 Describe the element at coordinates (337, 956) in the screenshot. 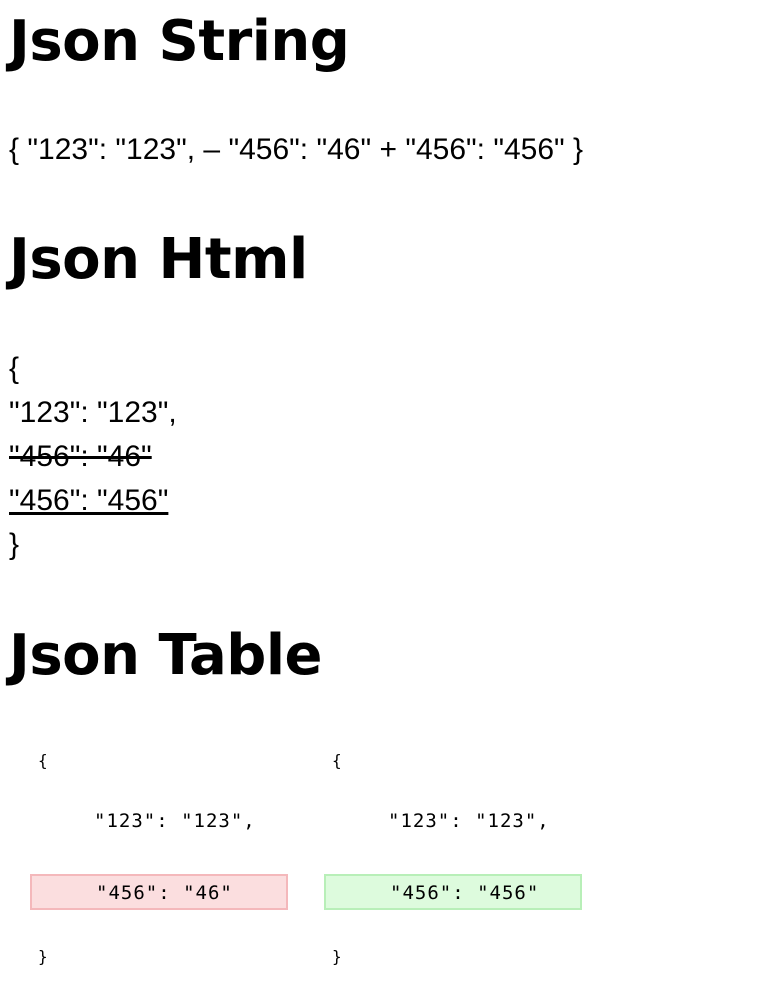

I see `json-table-right-close: }` at that location.